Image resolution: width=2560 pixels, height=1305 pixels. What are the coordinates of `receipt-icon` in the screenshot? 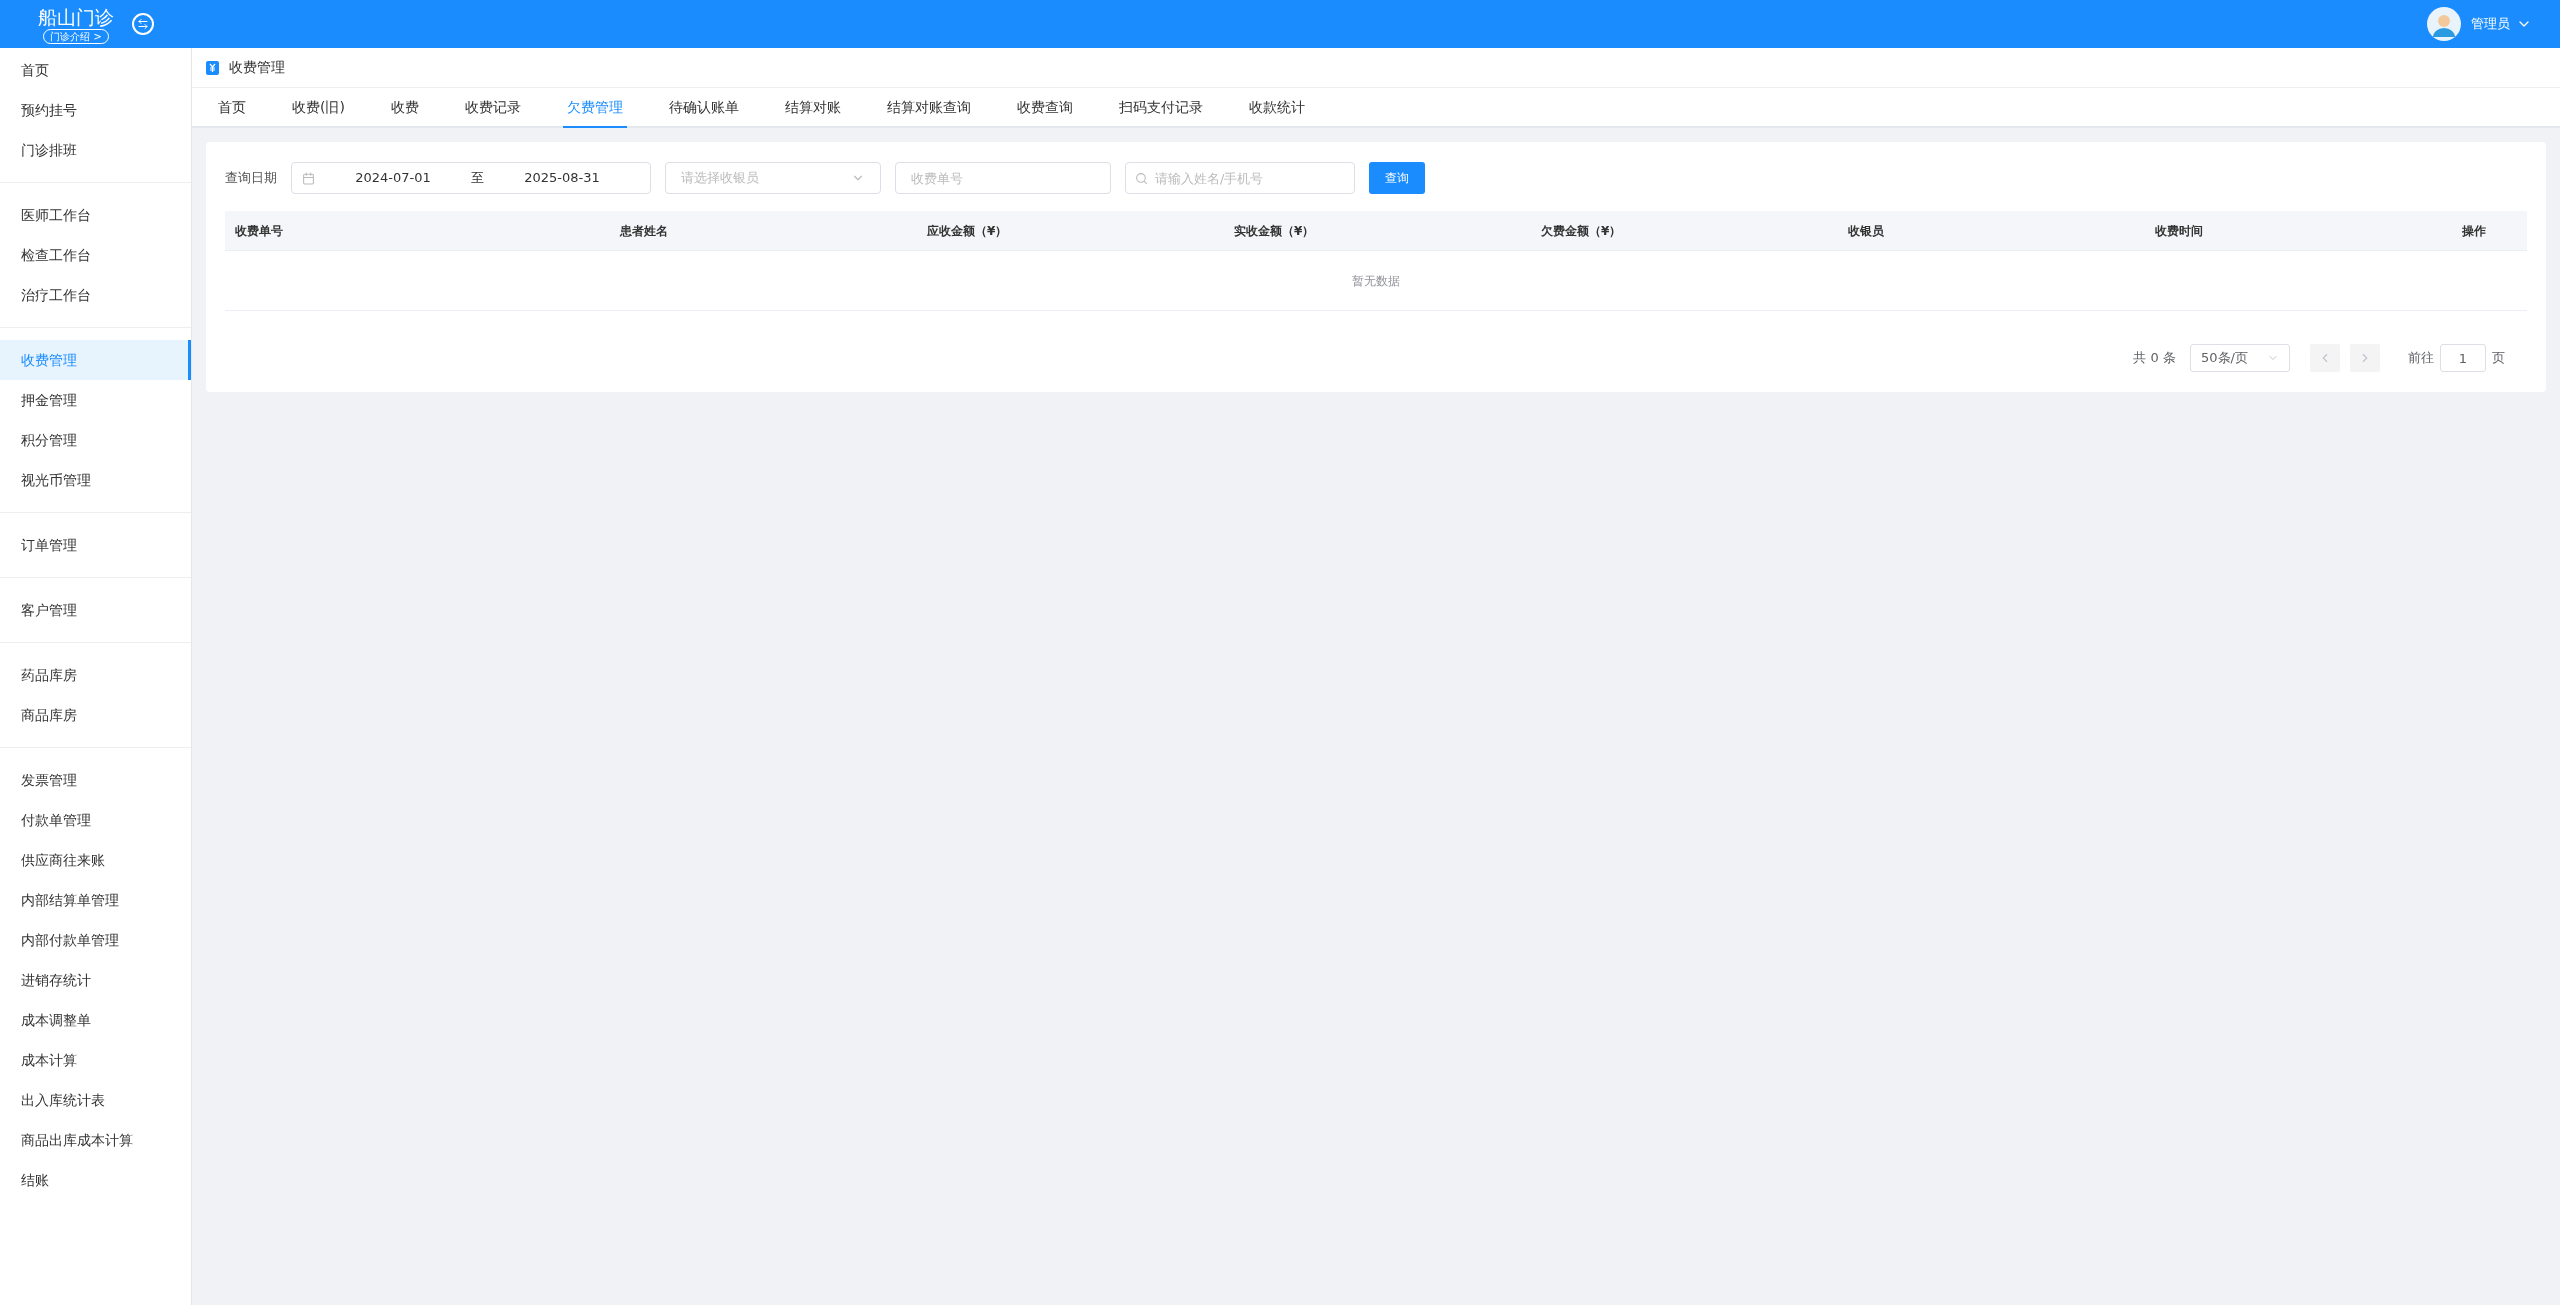 It's located at (212, 67).